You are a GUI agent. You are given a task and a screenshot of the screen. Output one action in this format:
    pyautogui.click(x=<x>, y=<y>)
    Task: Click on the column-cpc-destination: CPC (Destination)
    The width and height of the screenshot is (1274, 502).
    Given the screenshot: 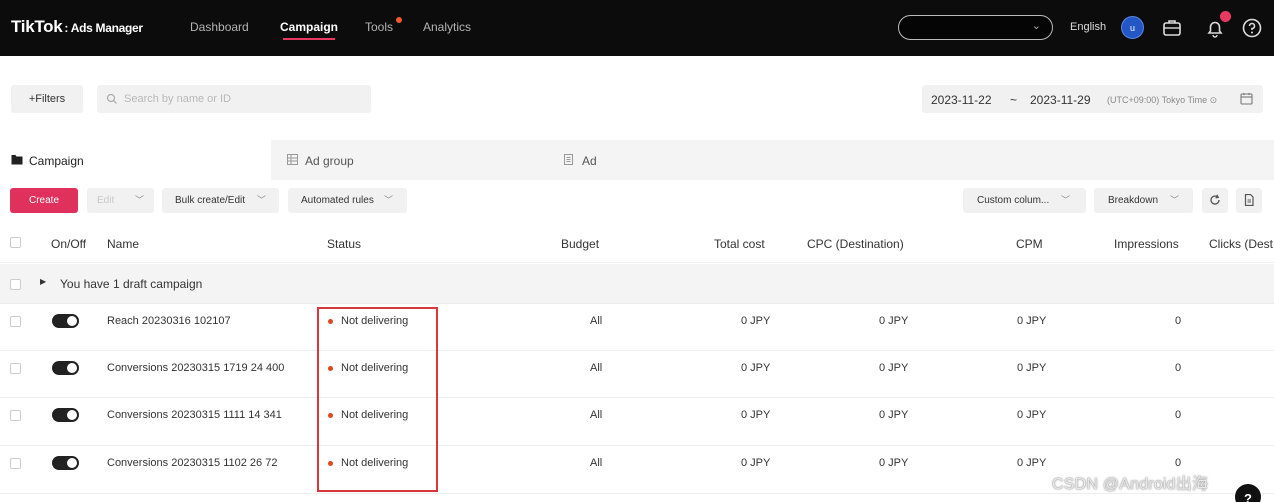 What is the action you would take?
    pyautogui.click(x=855, y=244)
    